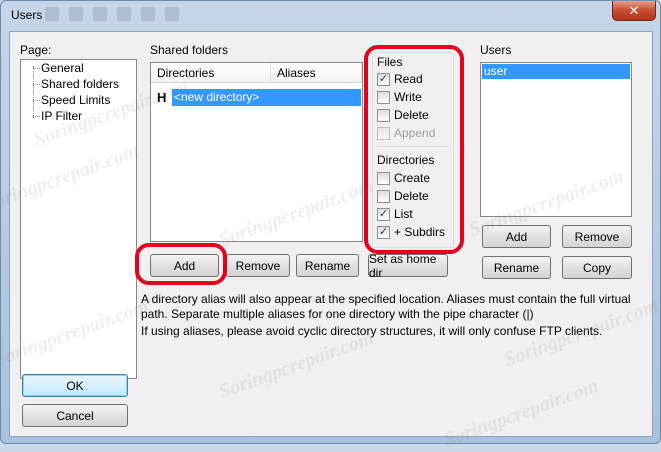 The image size is (661, 452). What do you see at coordinates (403, 265) in the screenshot?
I see `set-home-dir-label: Set as home dir` at bounding box center [403, 265].